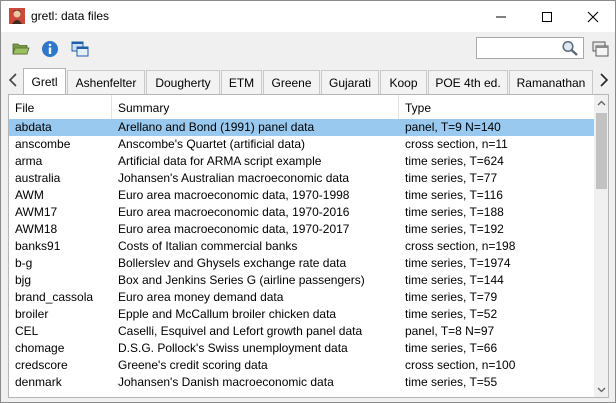  I want to click on tab-gujarati: Gujarati, so click(350, 82).